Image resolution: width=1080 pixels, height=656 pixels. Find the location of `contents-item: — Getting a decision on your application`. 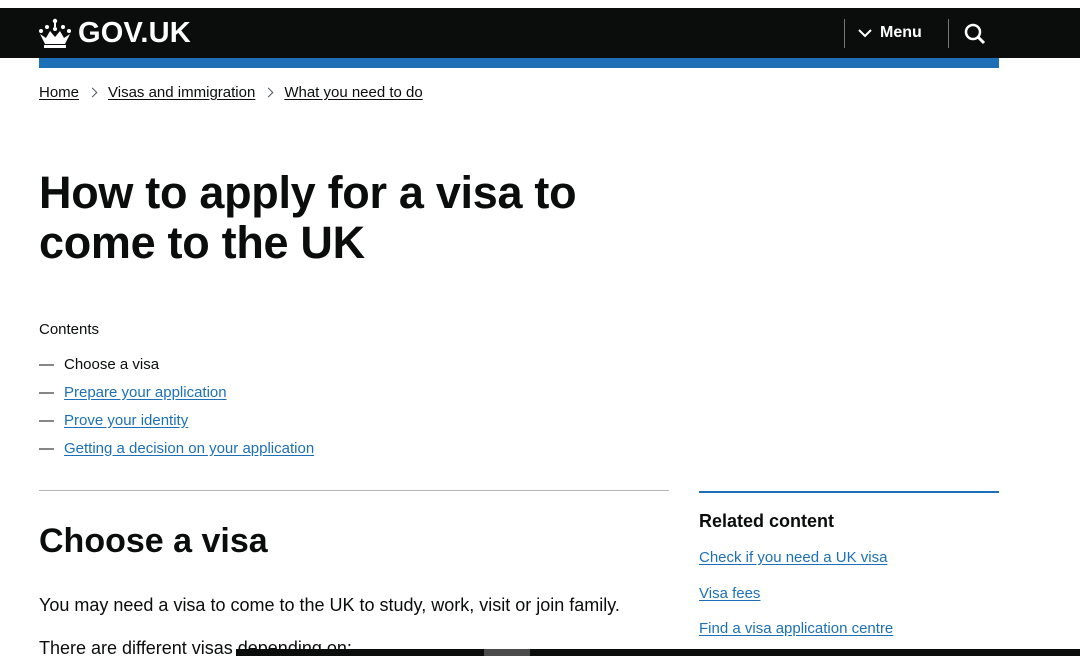

contents-item: — Getting a decision on your application is located at coordinates (176, 448).